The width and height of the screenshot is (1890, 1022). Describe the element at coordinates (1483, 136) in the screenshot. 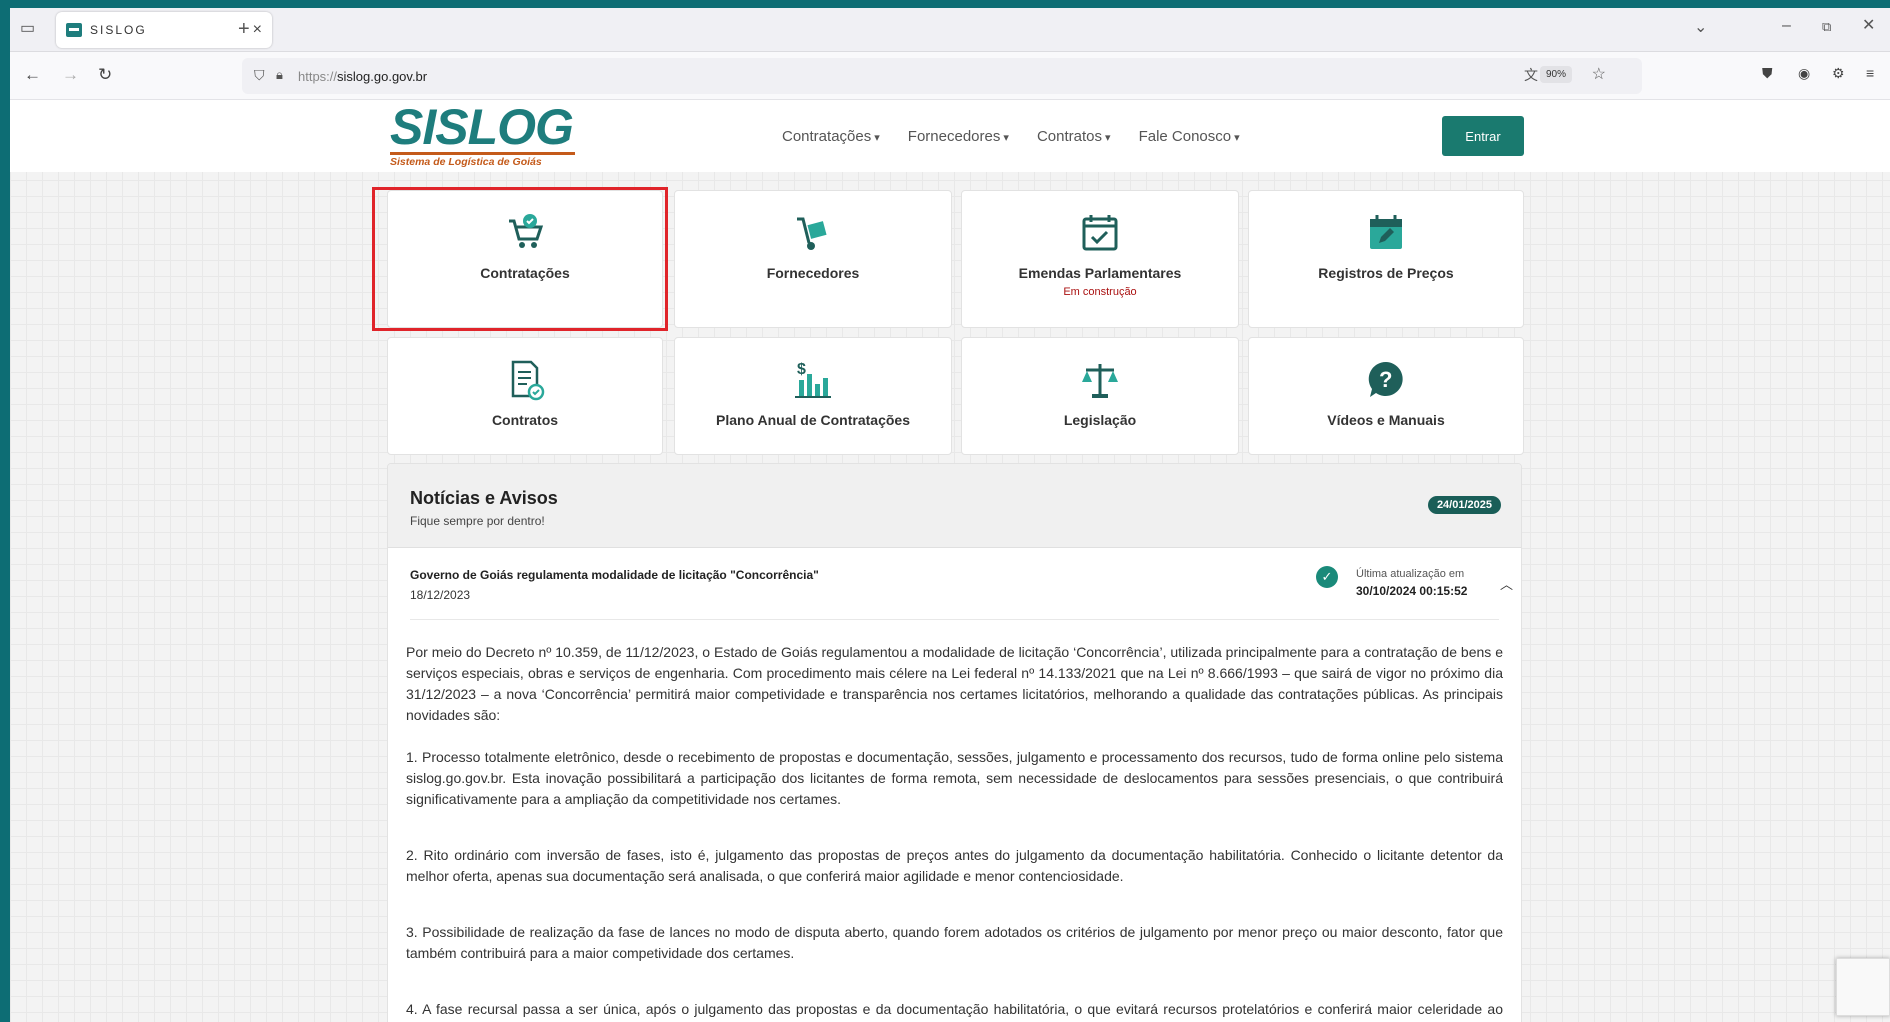

I see `login-button: Entrar` at that location.